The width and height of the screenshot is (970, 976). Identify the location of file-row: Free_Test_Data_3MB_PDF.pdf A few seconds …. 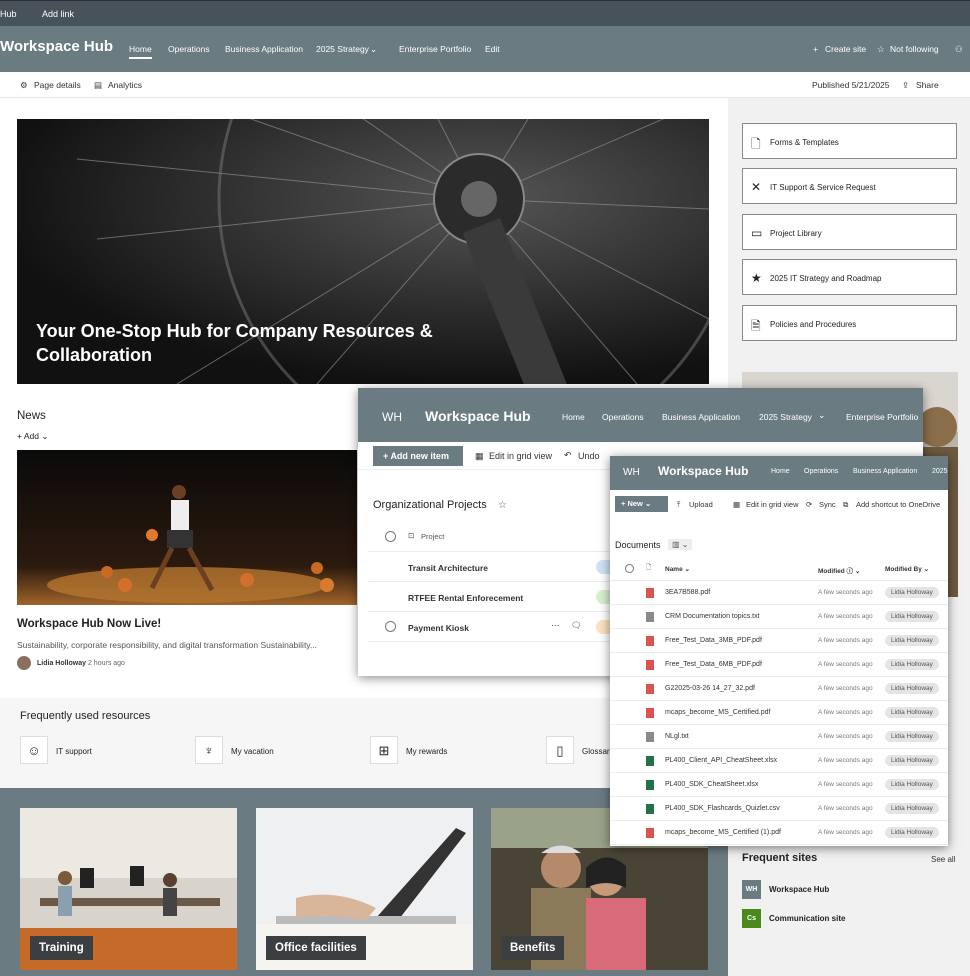
(779, 641).